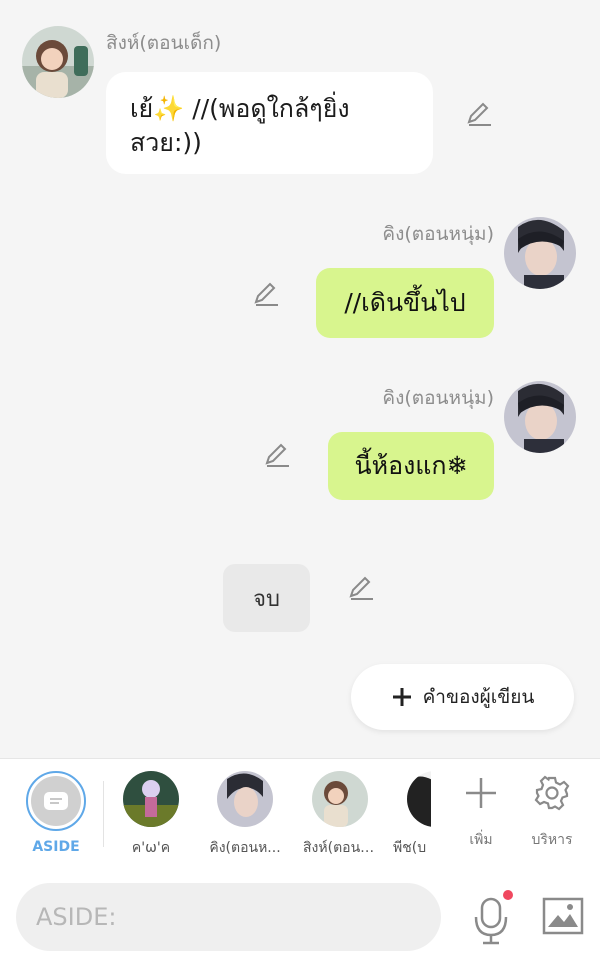  I want to click on character-chip: ค'ω'ค, so click(151, 815).